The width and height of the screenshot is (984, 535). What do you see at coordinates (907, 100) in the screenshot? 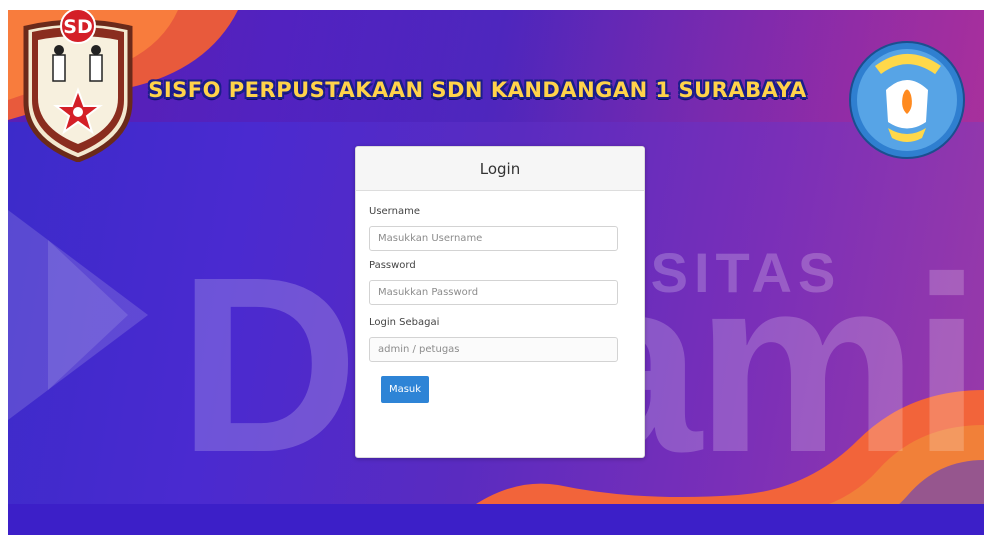
I see `tut-wuri-handayani-icon` at bounding box center [907, 100].